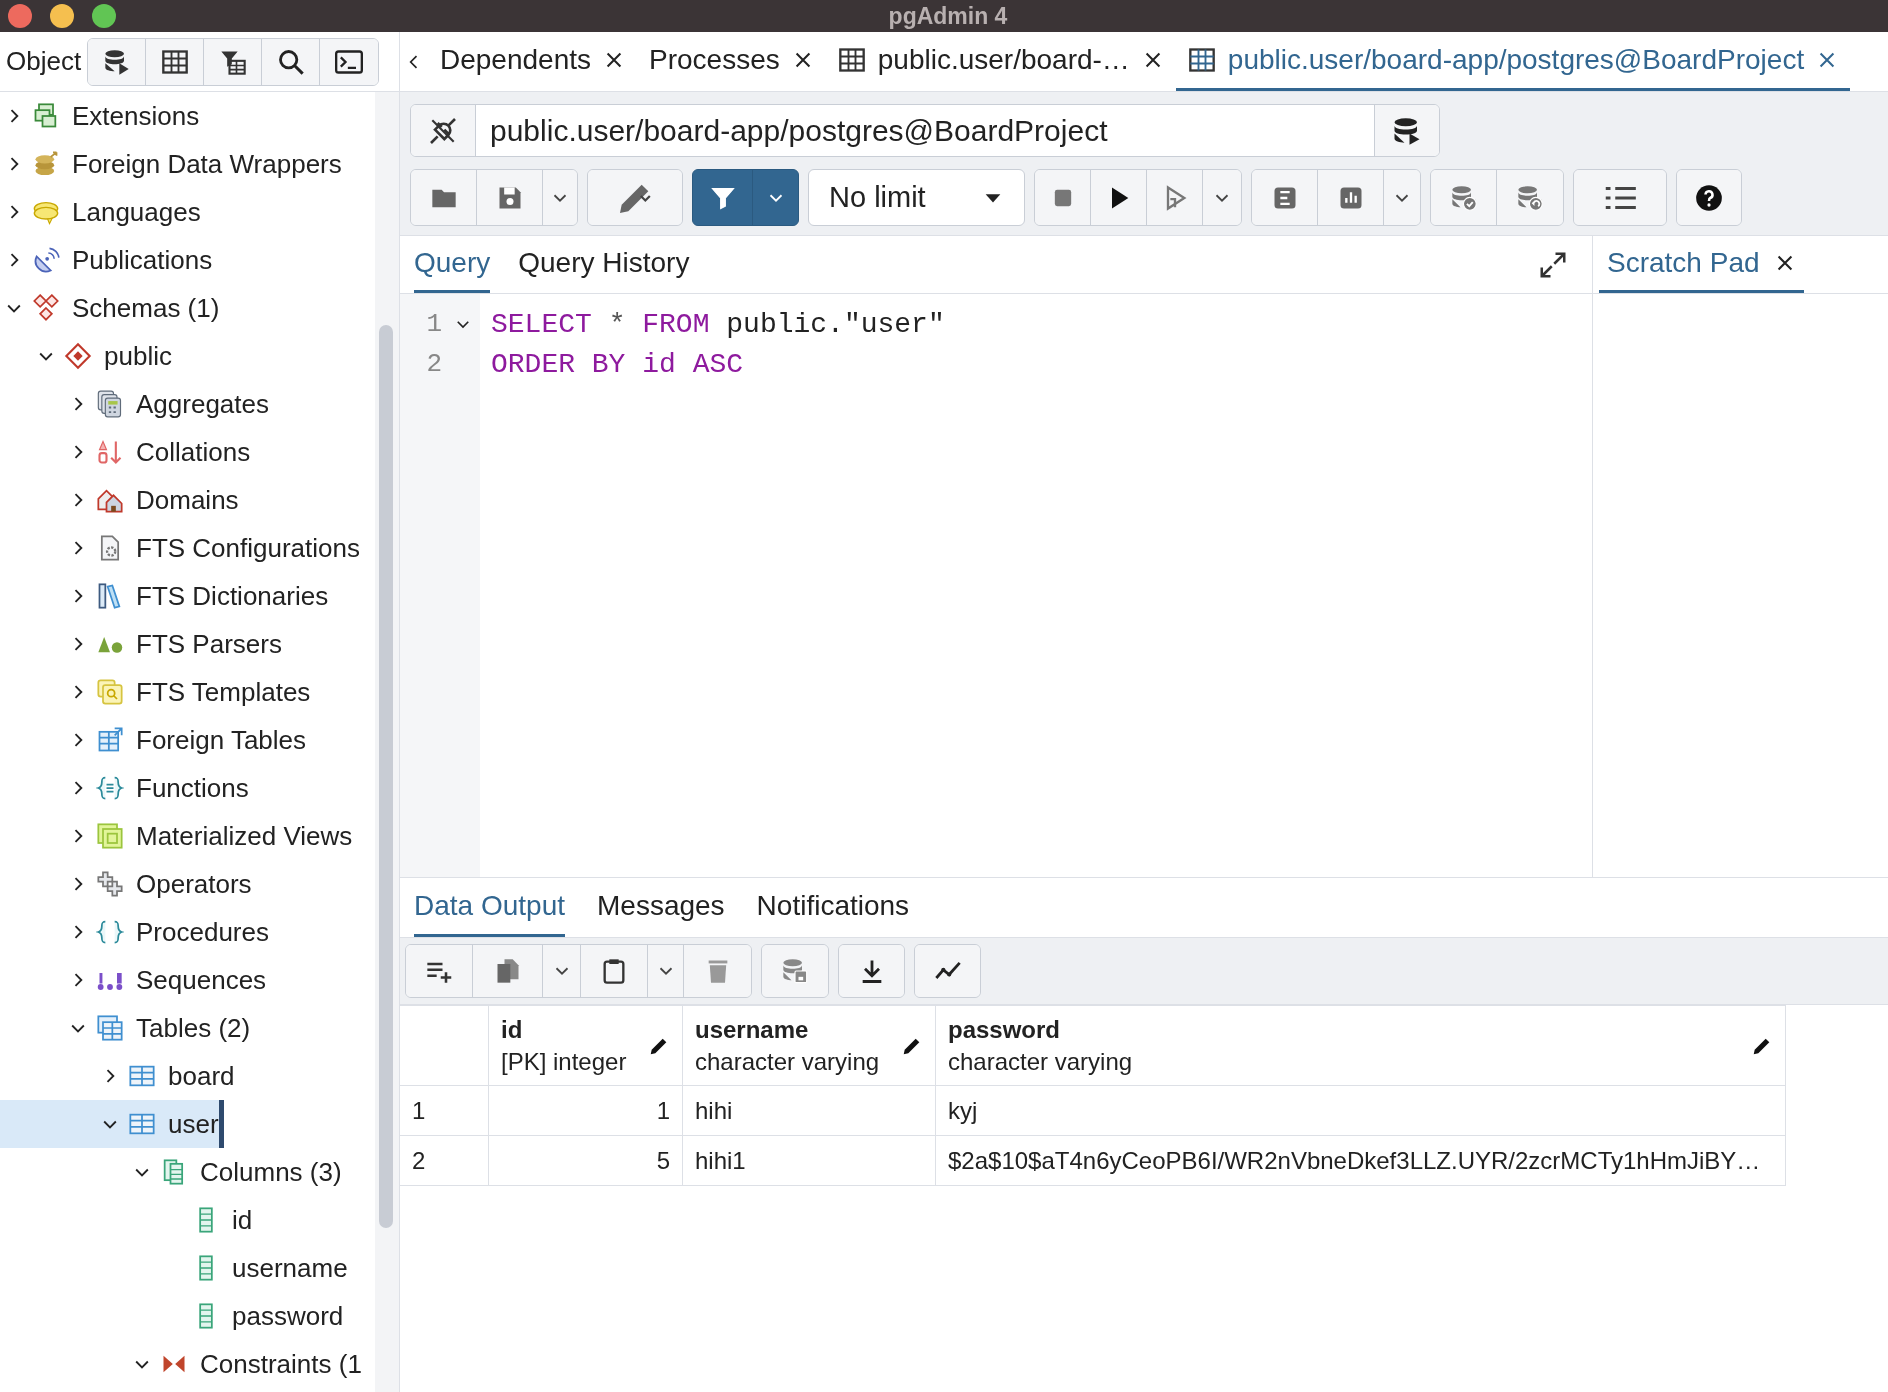 The width and height of the screenshot is (1888, 1392). I want to click on code-line: ORDER BY id ASC, so click(617, 364).